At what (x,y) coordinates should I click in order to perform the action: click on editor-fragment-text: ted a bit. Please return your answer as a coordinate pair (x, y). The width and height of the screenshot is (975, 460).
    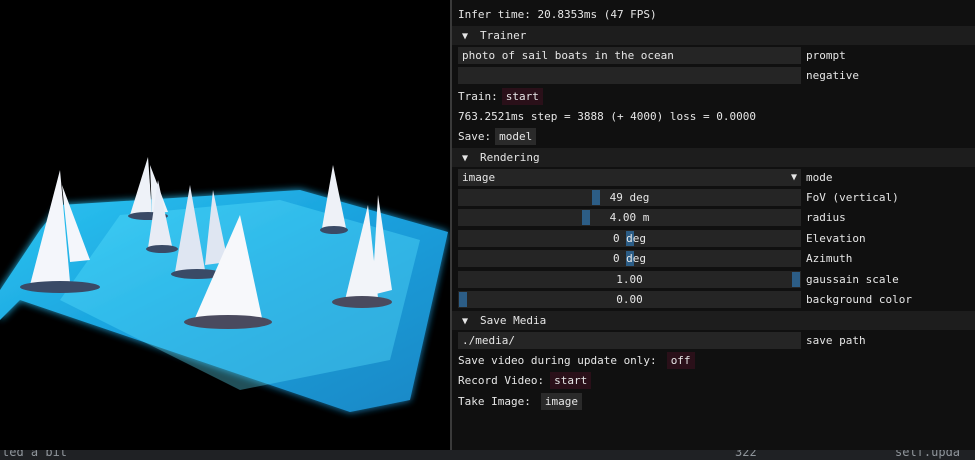
    Looking at the image, I should click on (35, 454).